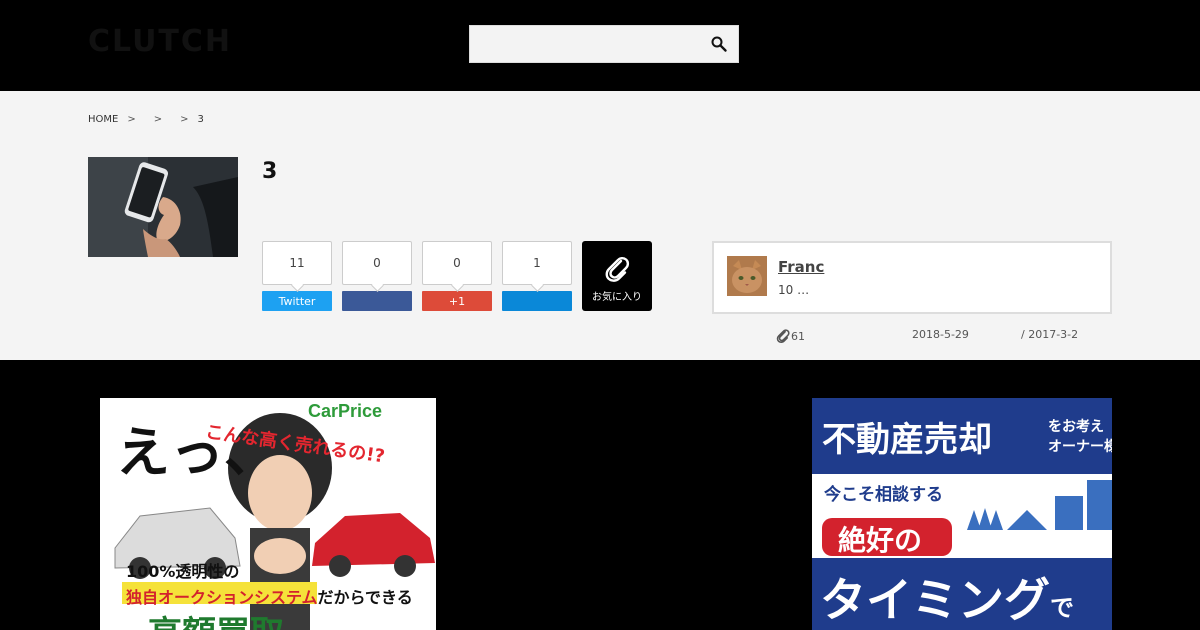 The height and width of the screenshot is (630, 1200). I want to click on ad2-title: 不動産売却, so click(907, 436).